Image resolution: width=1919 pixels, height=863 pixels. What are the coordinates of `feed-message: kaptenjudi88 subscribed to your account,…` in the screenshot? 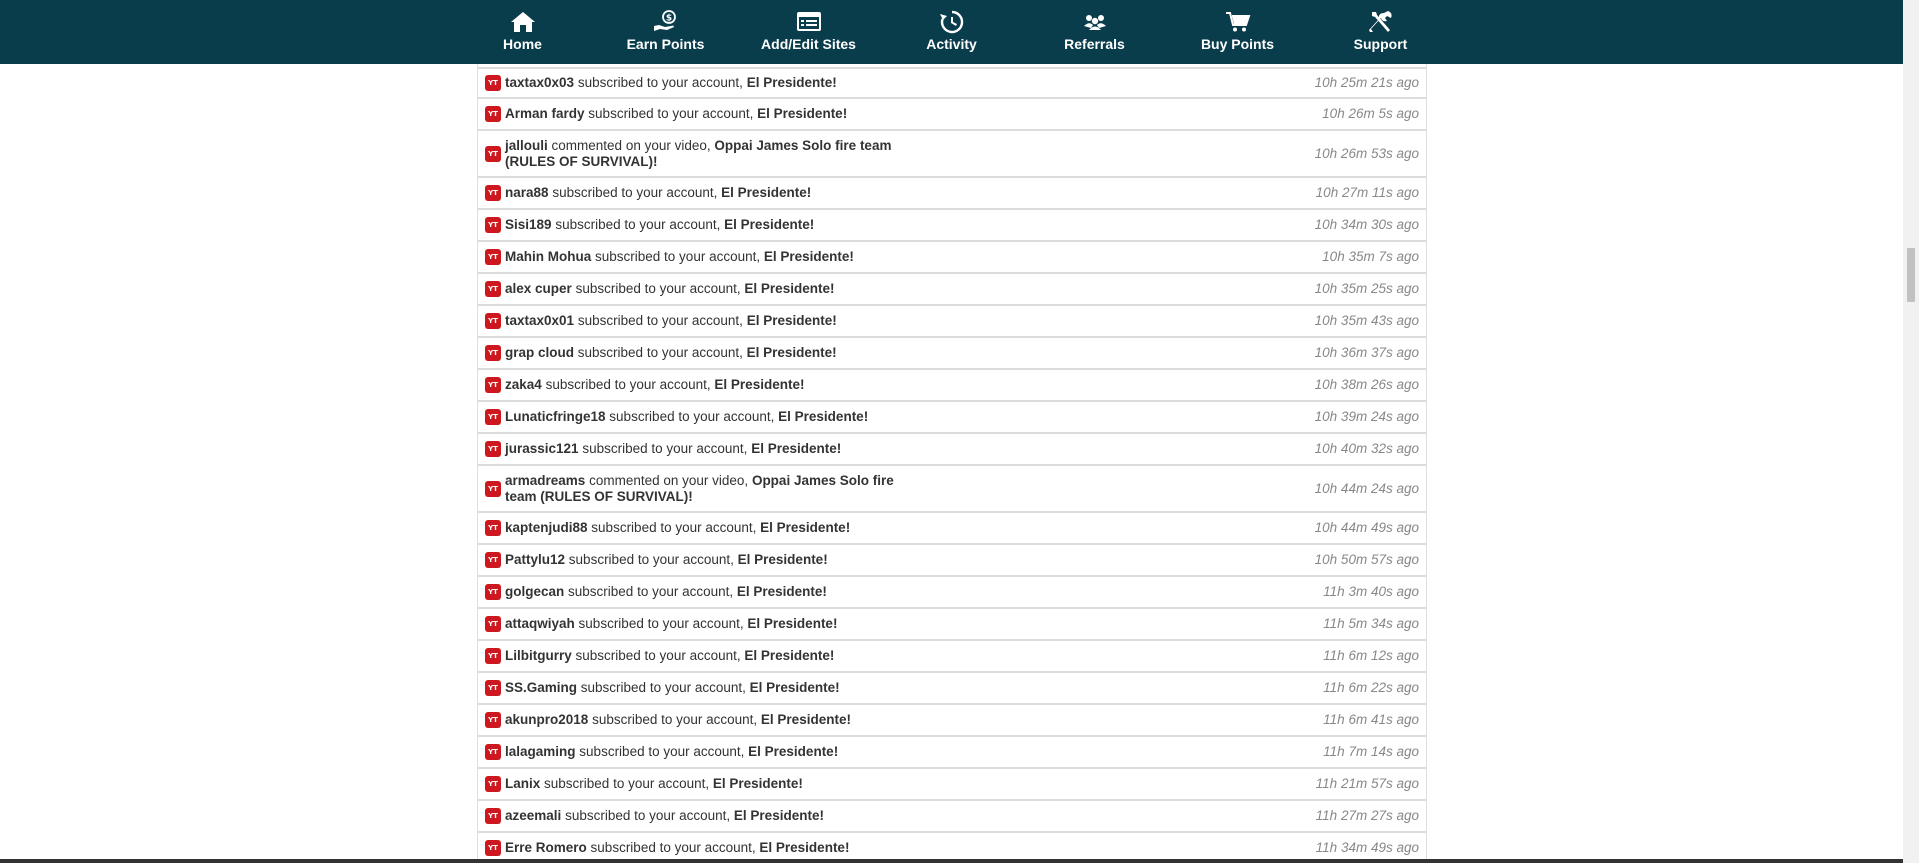 It's located at (677, 528).